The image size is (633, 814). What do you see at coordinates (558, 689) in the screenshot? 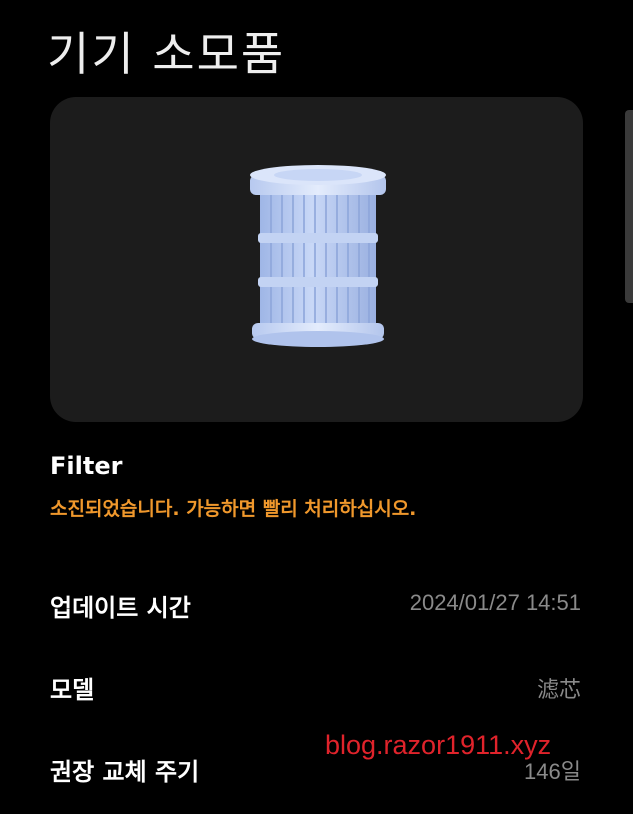
I see `model-value: 滤芯` at bounding box center [558, 689].